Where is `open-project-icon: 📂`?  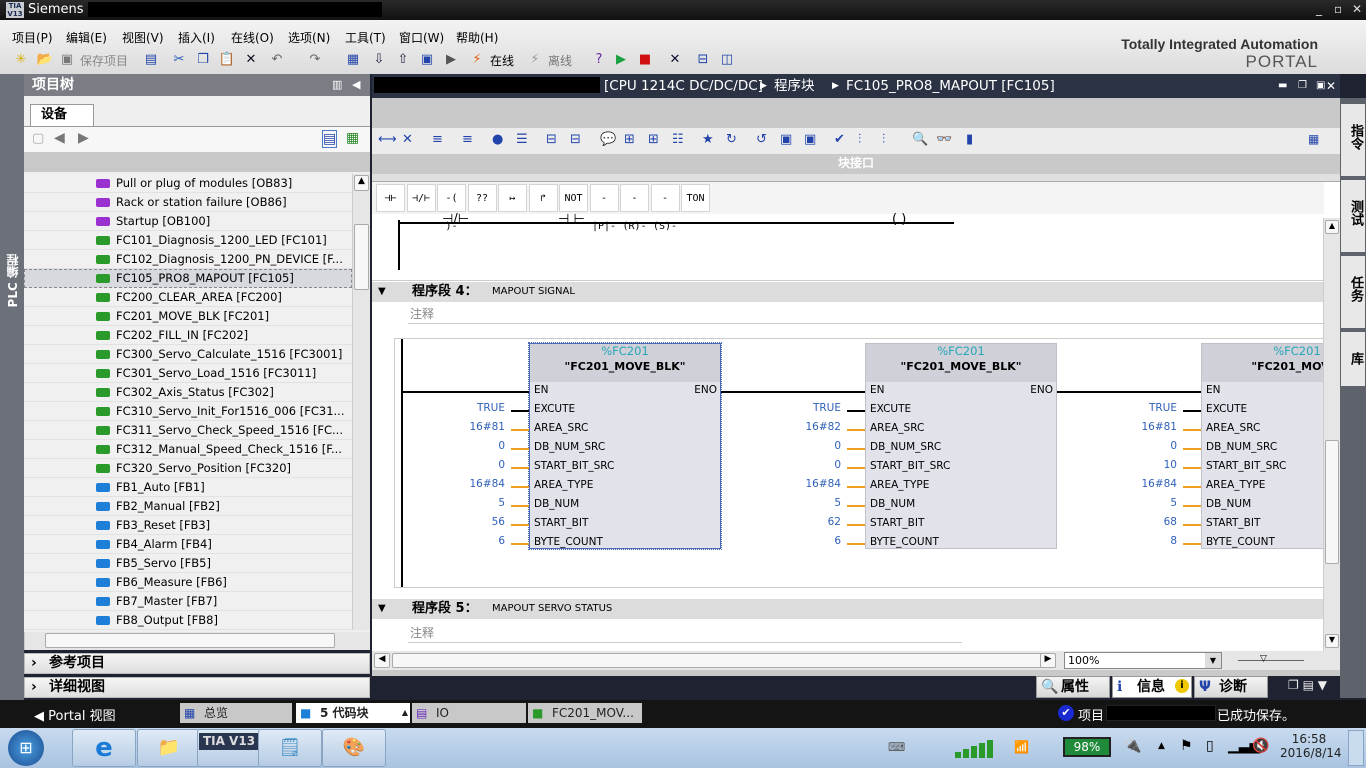
open-project-icon: 📂 is located at coordinates (45, 60).